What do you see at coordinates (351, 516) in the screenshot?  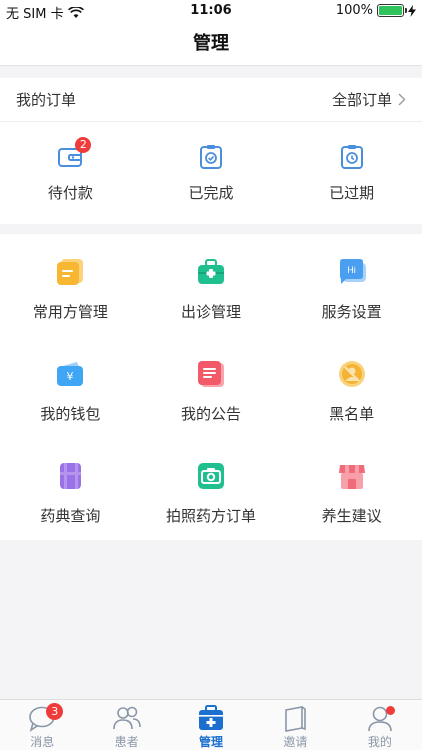 I see `grid-label: 养生建议` at bounding box center [351, 516].